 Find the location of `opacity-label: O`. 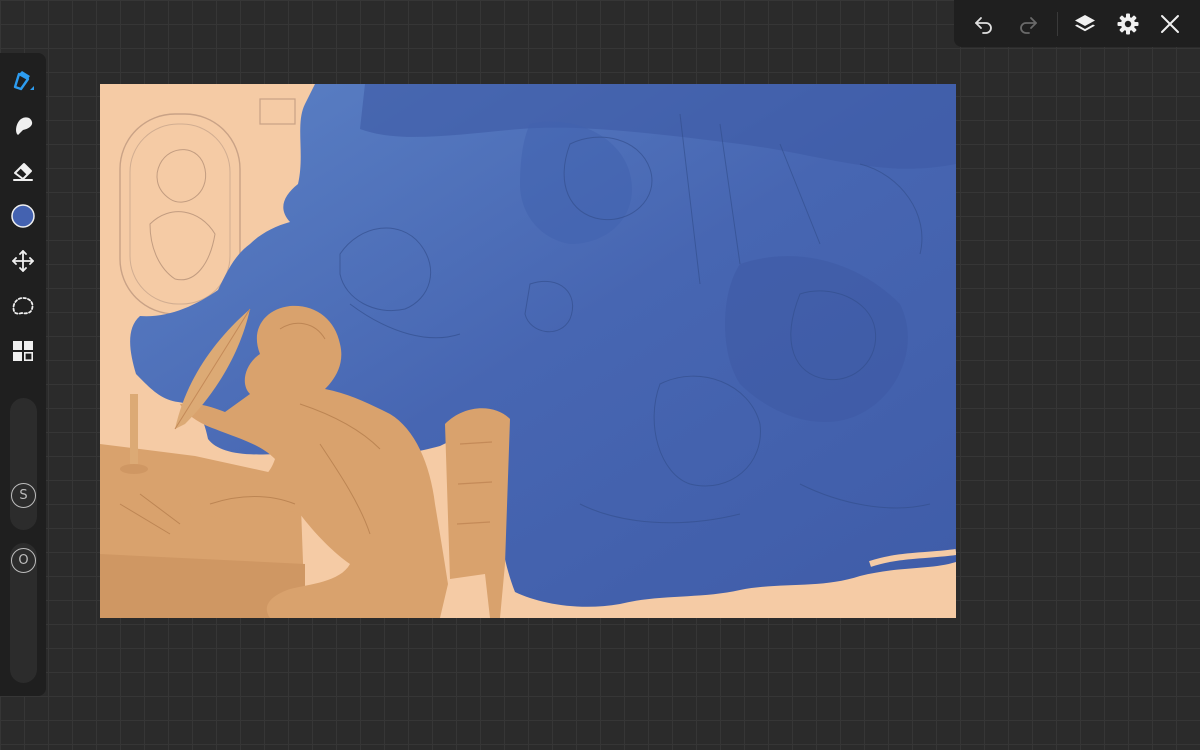

opacity-label: O is located at coordinates (23, 560).